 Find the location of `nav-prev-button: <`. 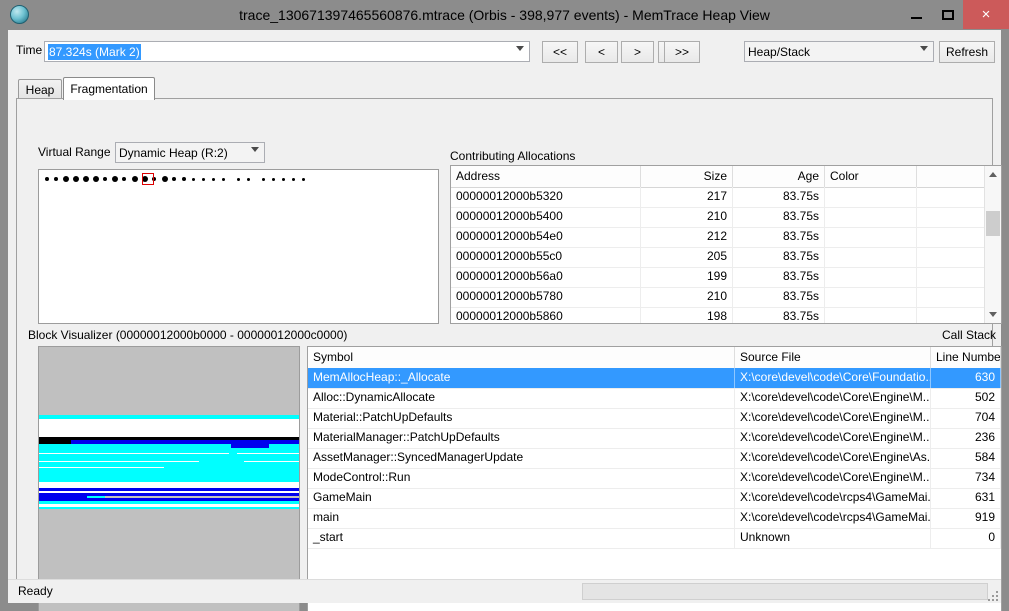

nav-prev-button: < is located at coordinates (601, 52).